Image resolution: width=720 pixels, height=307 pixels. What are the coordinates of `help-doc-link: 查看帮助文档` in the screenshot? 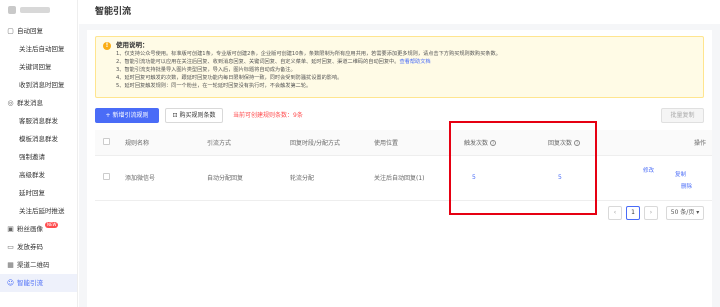 It's located at (414, 62).